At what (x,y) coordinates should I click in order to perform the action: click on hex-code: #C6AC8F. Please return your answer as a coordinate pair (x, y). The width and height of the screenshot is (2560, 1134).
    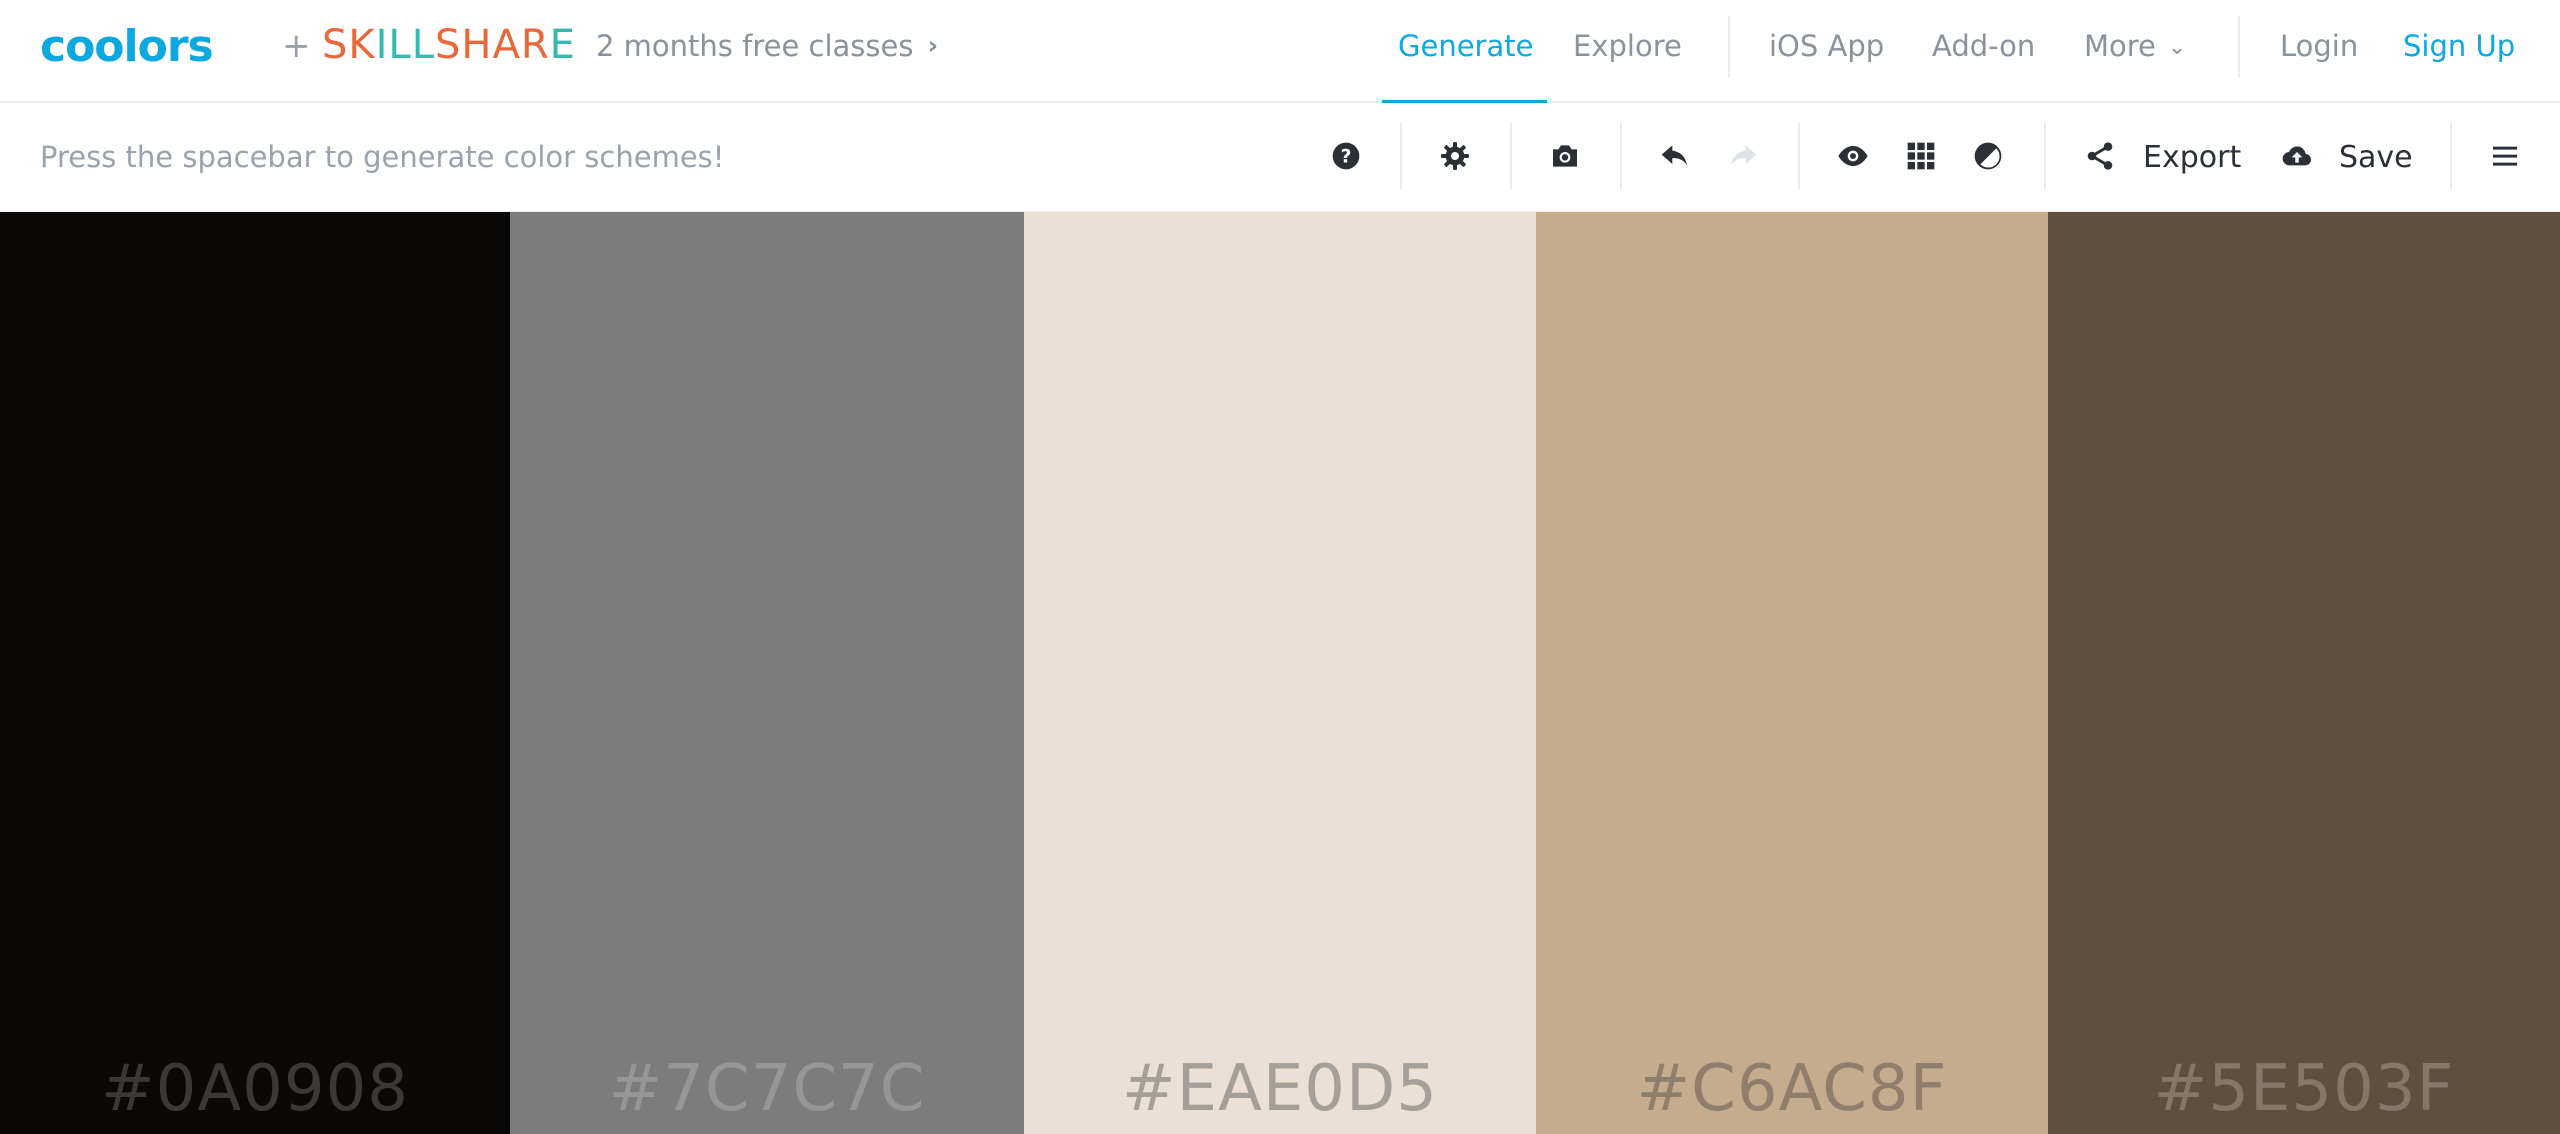
    Looking at the image, I should click on (1792, 1089).